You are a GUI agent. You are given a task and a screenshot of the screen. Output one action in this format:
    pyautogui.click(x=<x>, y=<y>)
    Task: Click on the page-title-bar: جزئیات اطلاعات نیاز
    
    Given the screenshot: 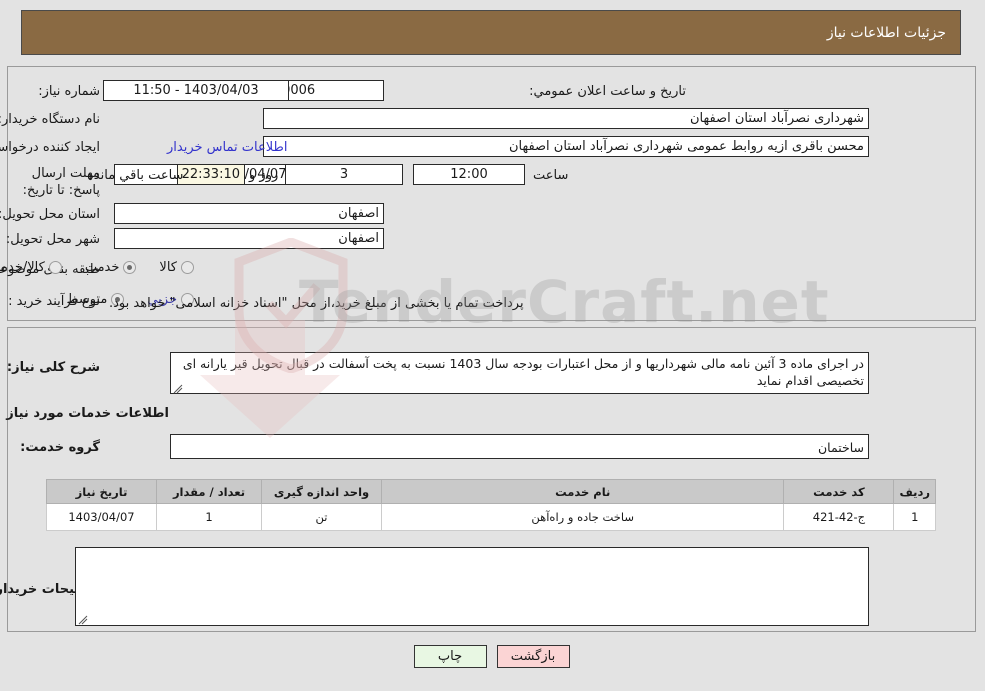 What is the action you would take?
    pyautogui.click(x=492, y=32)
    